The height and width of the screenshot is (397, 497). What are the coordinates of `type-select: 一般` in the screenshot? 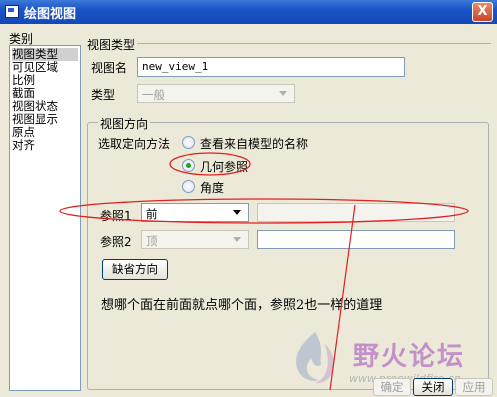 It's located at (216, 93).